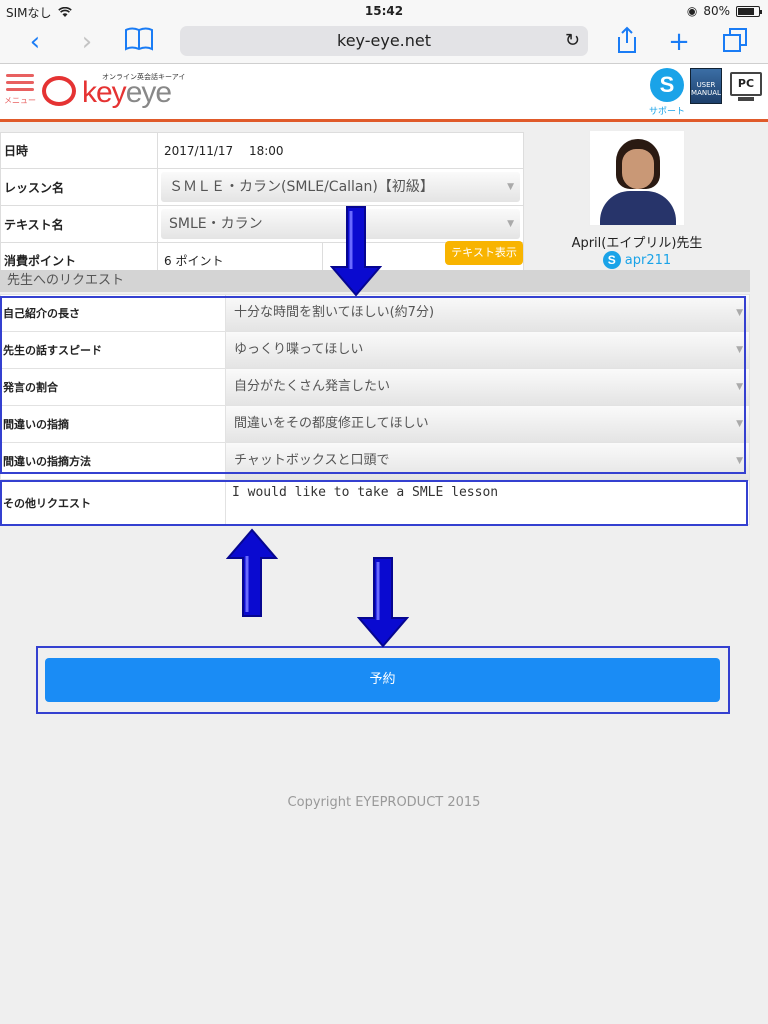 The image size is (768, 1024). I want to click on arrow-up-icon, so click(252, 572).